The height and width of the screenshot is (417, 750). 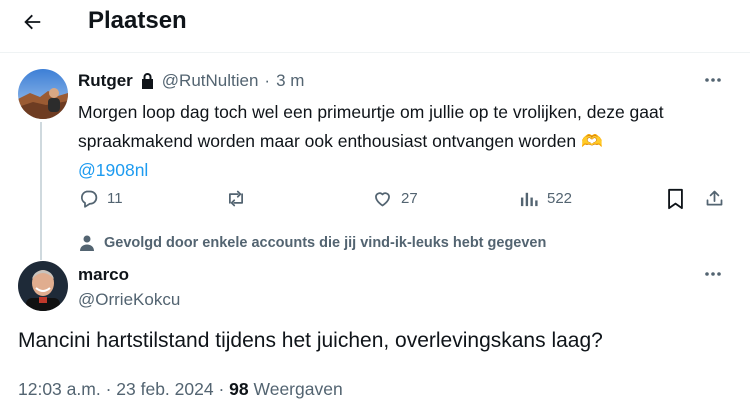 I want to click on thread-line, so click(x=41, y=191).